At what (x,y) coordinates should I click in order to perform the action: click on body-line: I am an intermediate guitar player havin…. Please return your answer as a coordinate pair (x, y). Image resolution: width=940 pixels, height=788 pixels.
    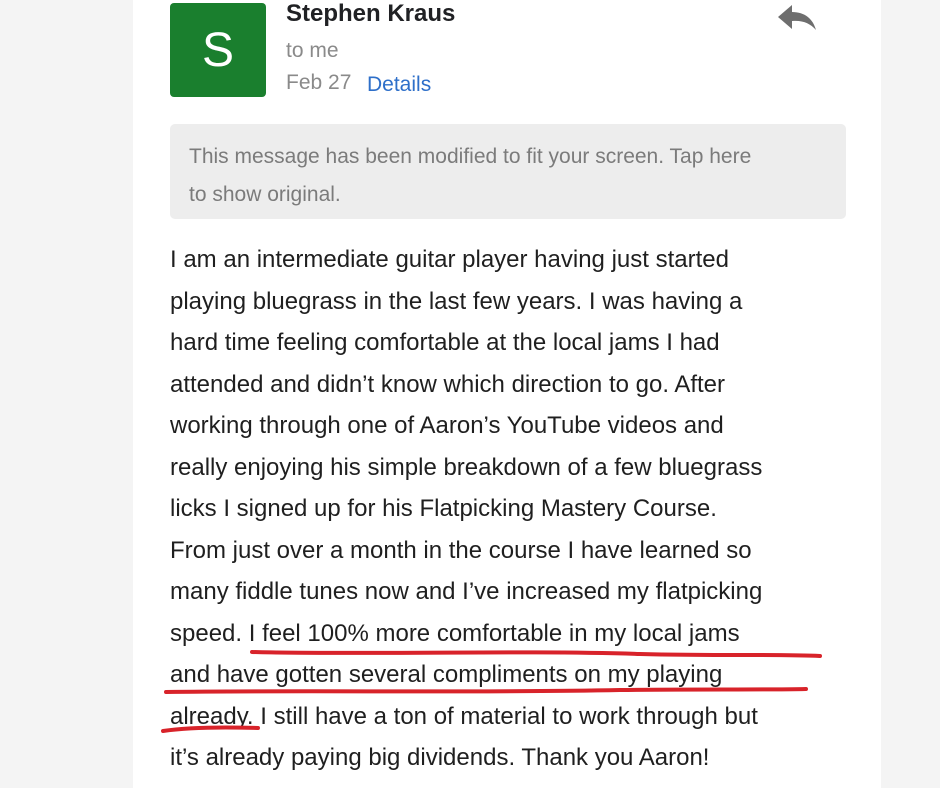
    Looking at the image, I should click on (449, 259).